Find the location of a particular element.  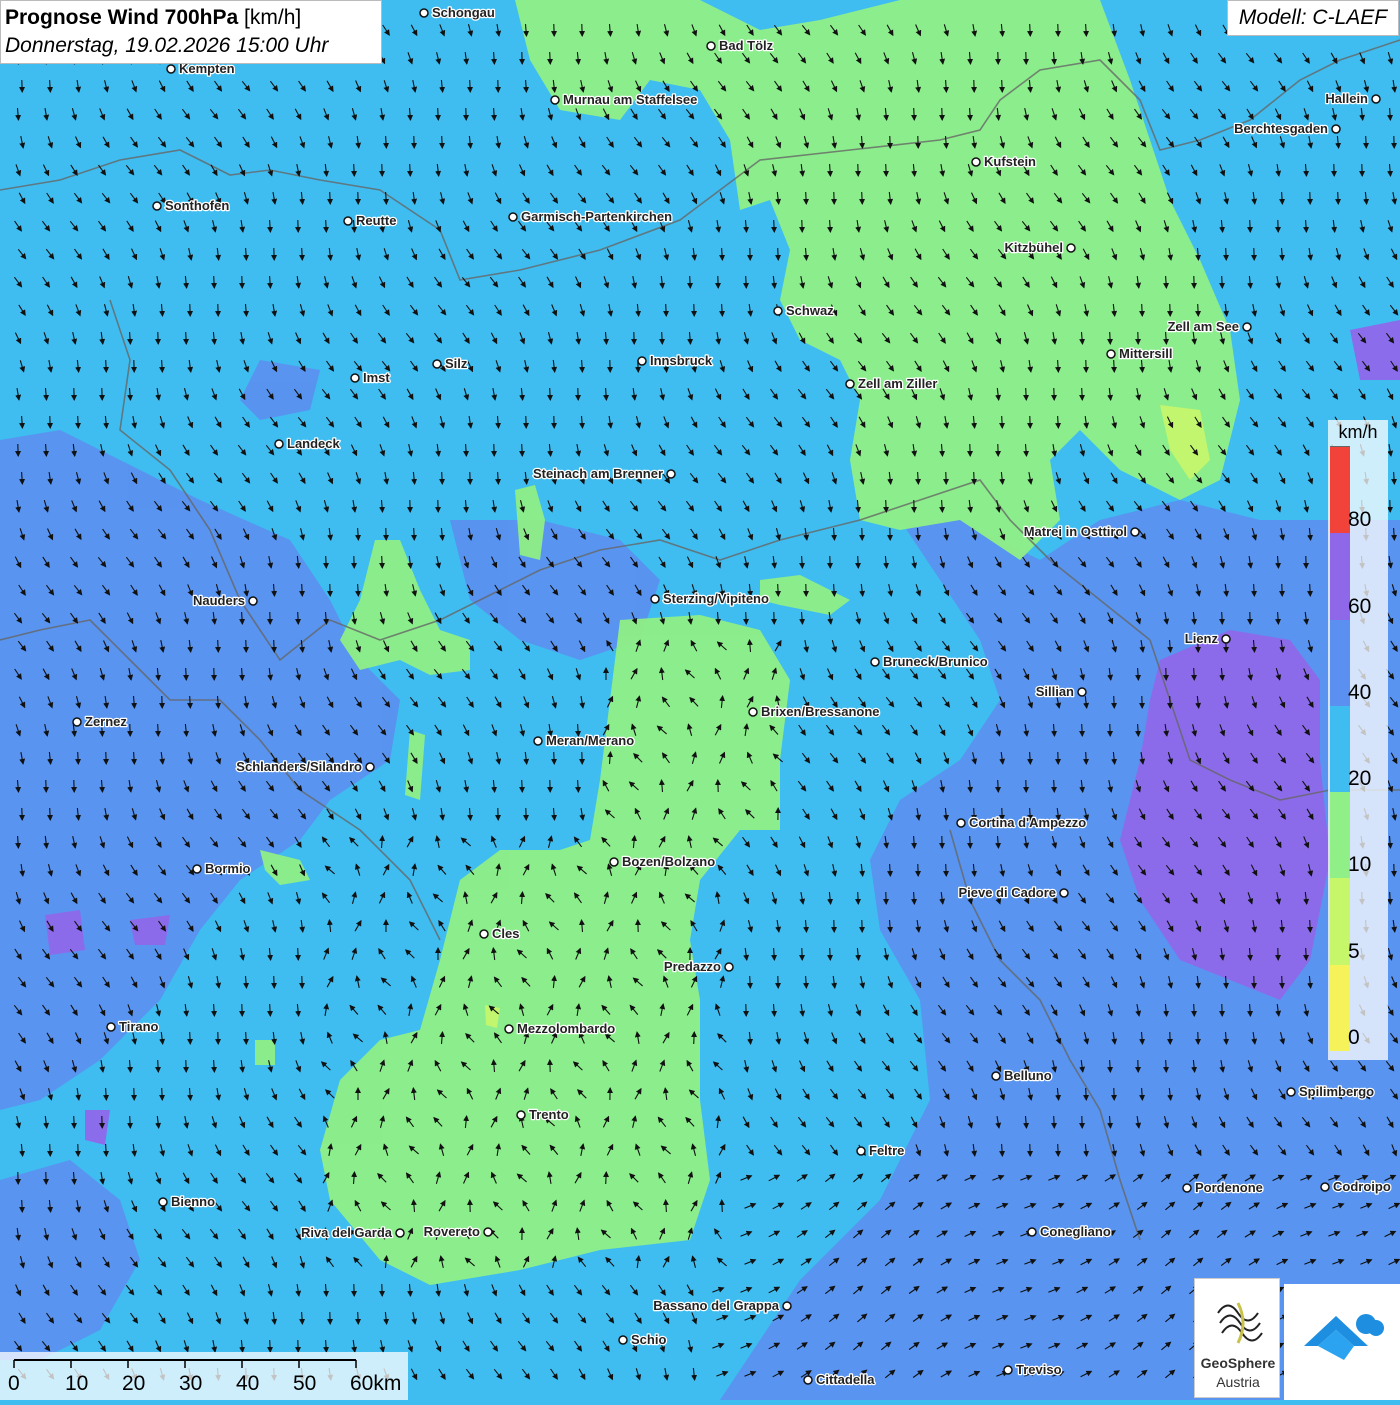

city-marker: Mezzolombardo is located at coordinates (560, 1028).